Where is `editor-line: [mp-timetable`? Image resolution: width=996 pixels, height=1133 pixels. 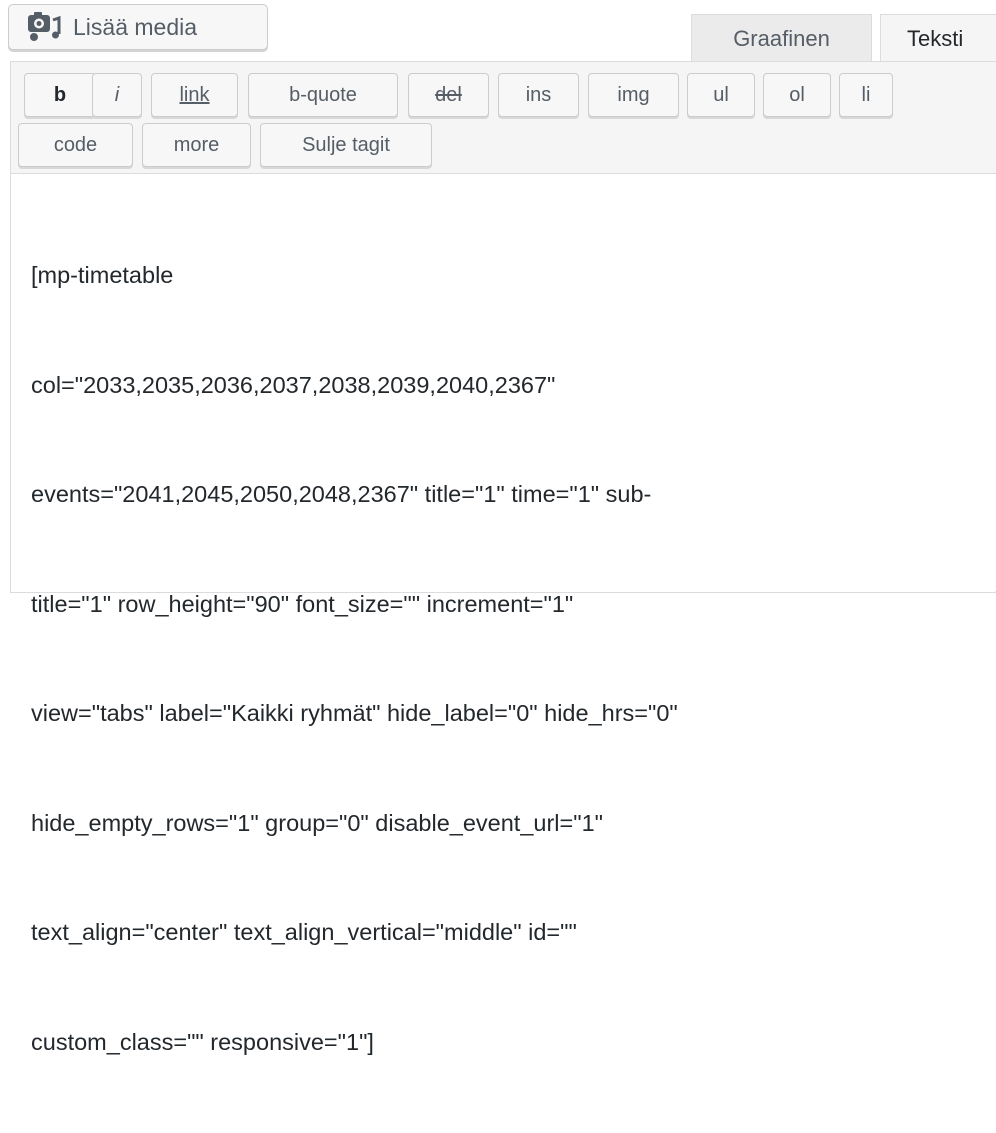 editor-line: [mp-timetable is located at coordinates (102, 275).